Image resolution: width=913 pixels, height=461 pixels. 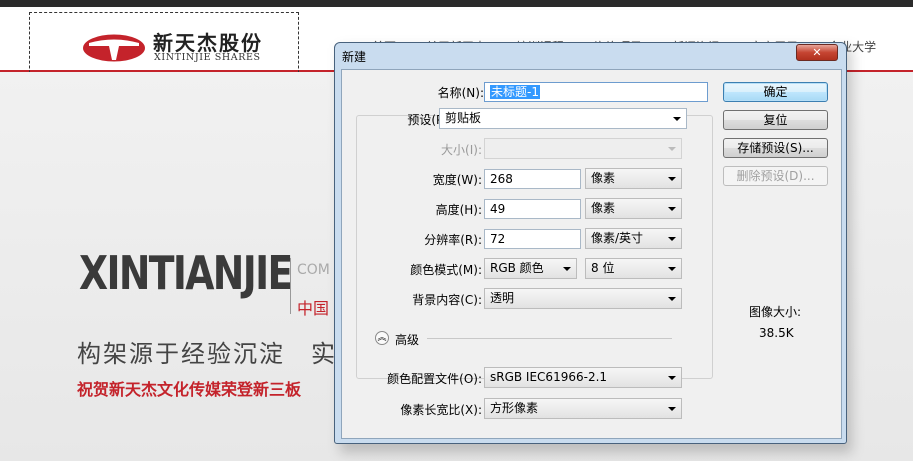 I want to click on resolution-unit-select: 像素/英寸, so click(x=633, y=238).